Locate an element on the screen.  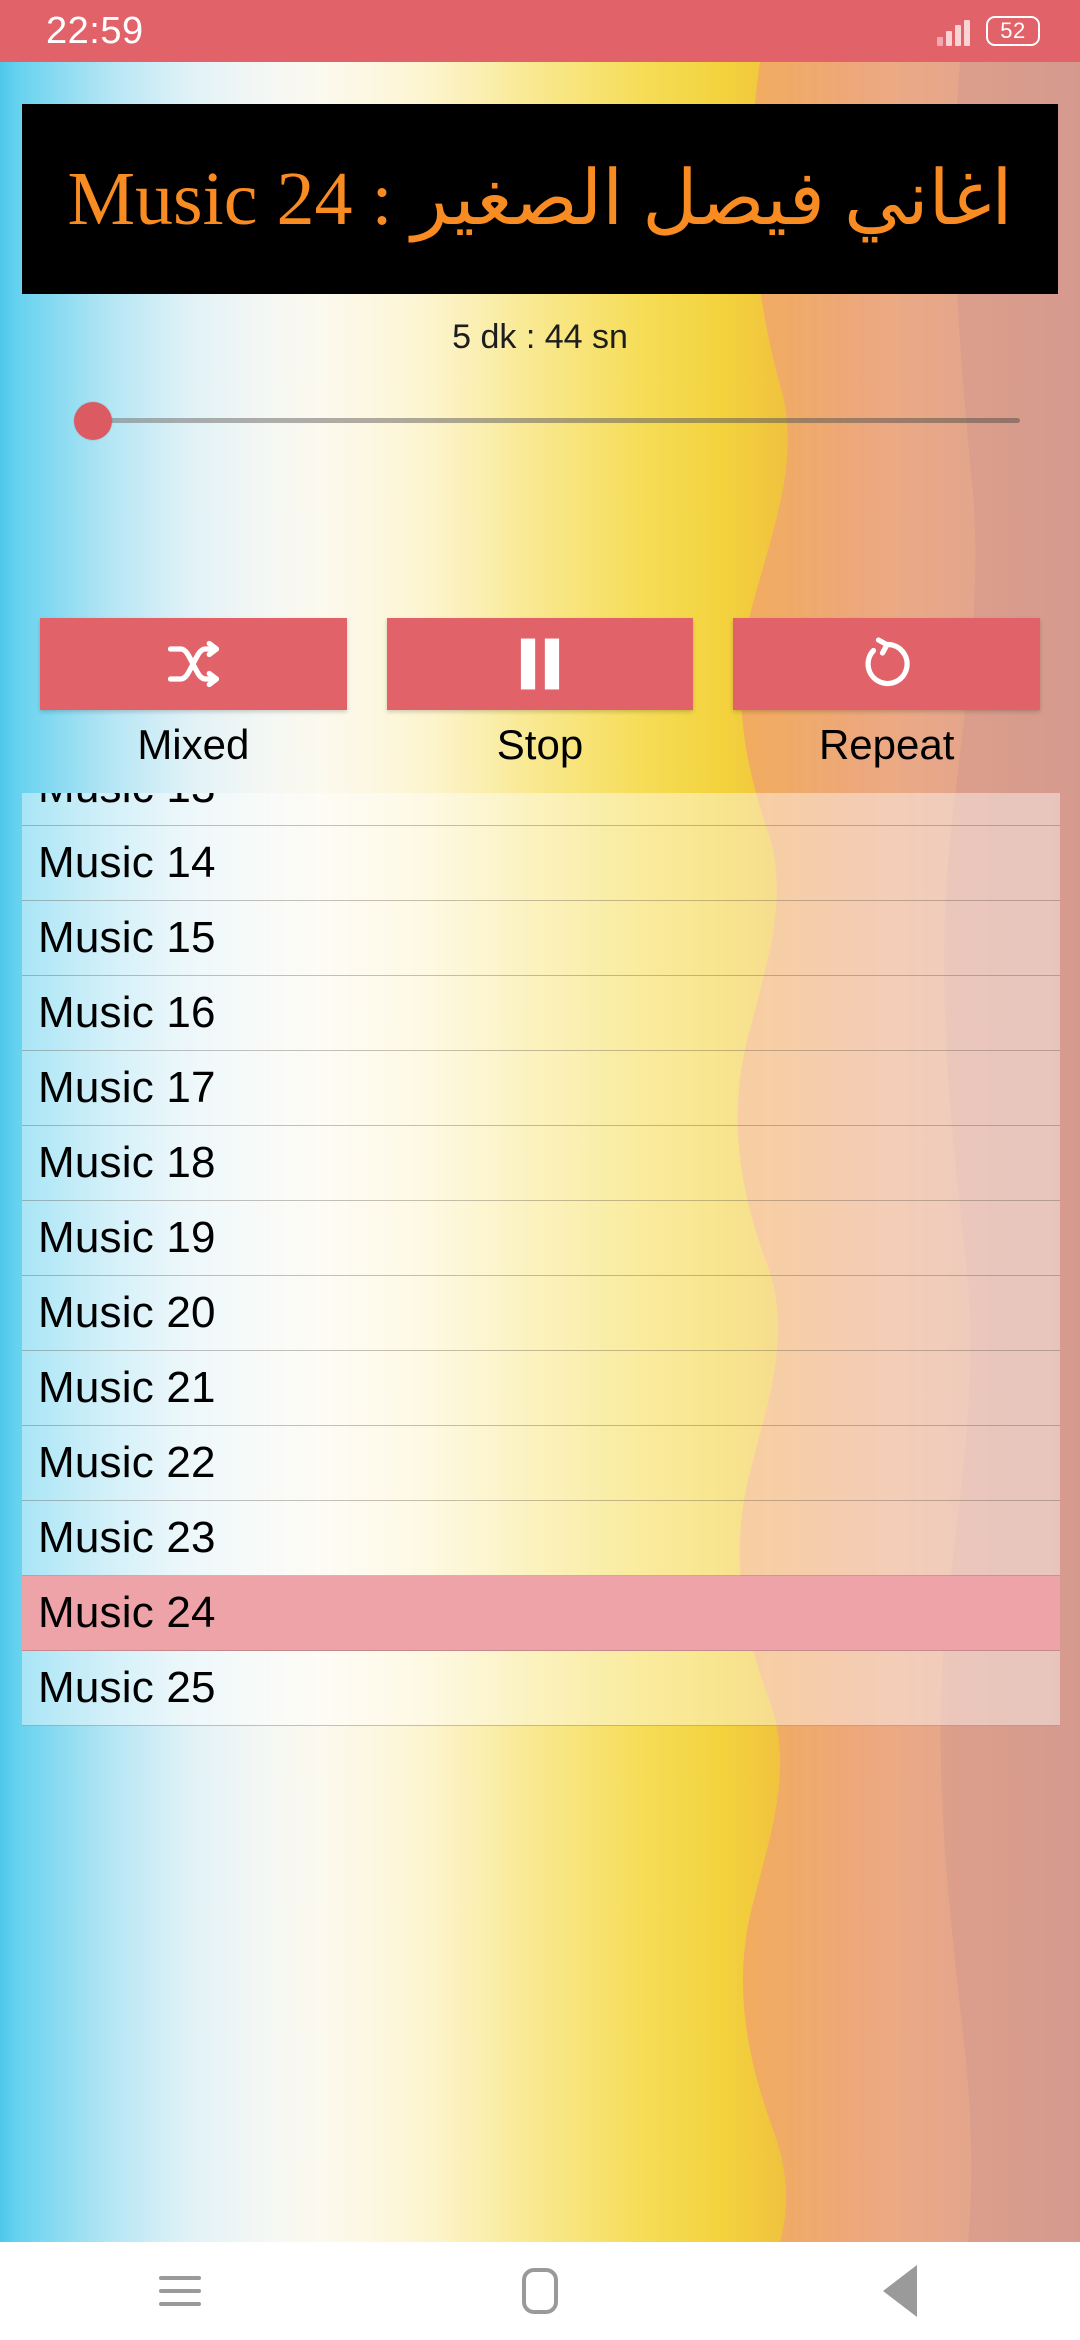
track-list-item: Music 22 is located at coordinates (541, 1463).